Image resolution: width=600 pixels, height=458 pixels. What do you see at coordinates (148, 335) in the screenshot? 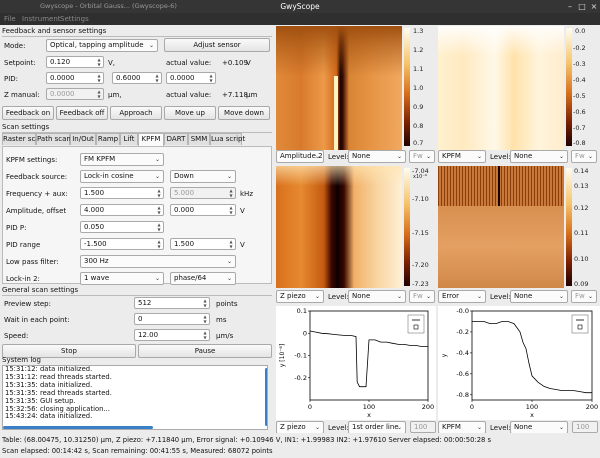
I see `speed-value: 12.00` at bounding box center [148, 335].